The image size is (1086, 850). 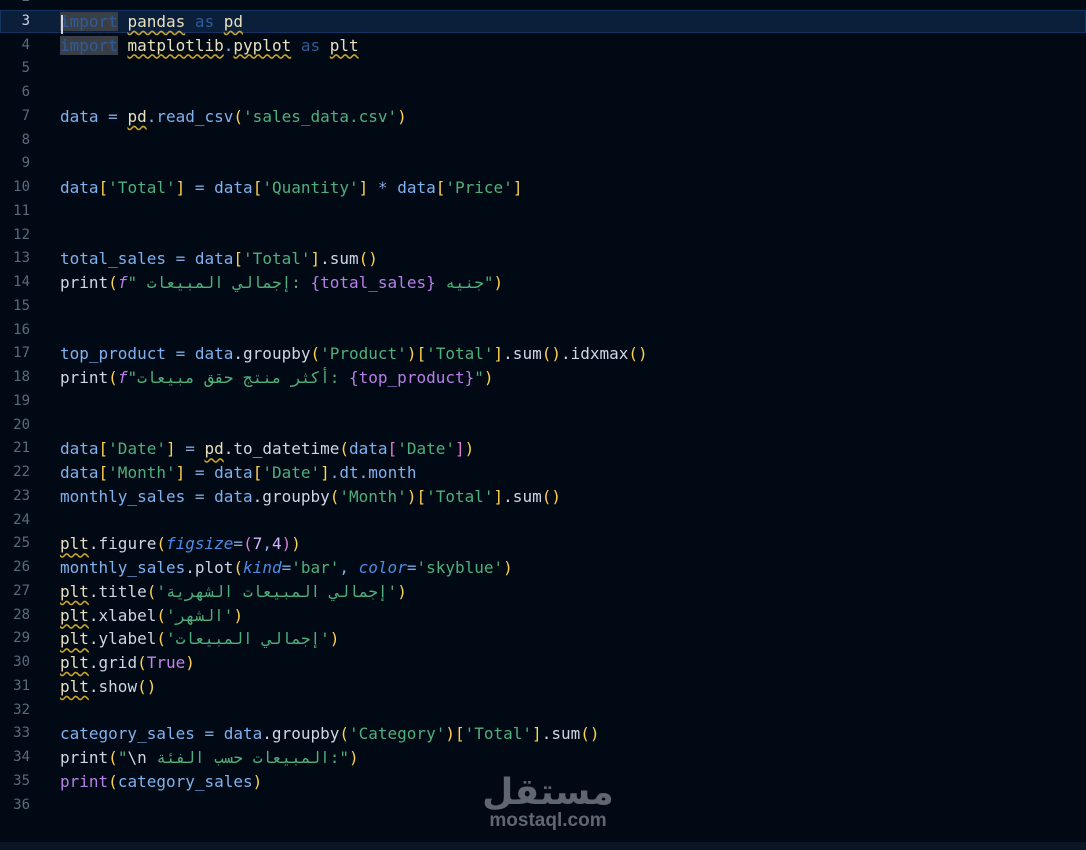 What do you see at coordinates (349, 567) in the screenshot?
I see `code-token: ,` at bounding box center [349, 567].